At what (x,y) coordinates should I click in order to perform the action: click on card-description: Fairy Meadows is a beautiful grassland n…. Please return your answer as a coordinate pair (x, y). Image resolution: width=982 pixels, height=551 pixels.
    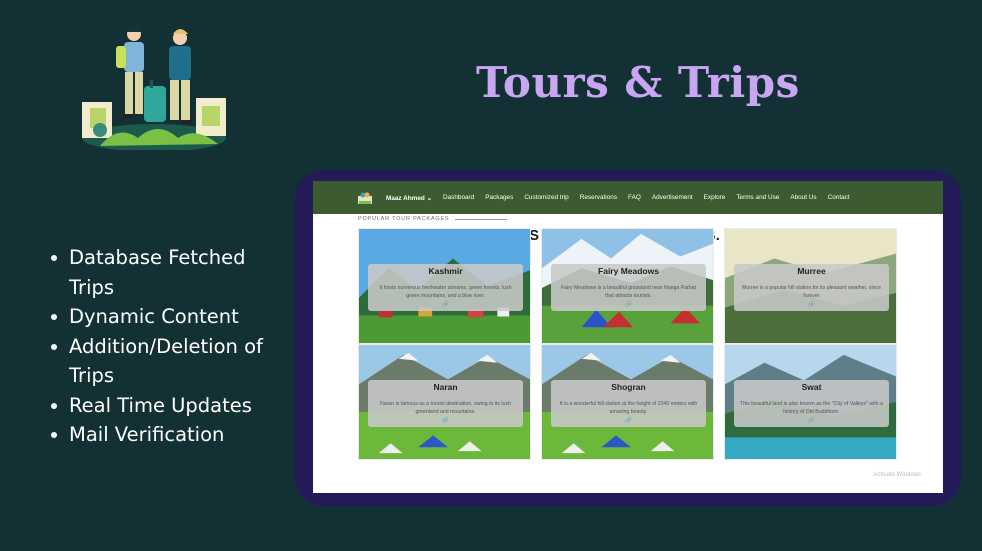
    Looking at the image, I should click on (628, 292).